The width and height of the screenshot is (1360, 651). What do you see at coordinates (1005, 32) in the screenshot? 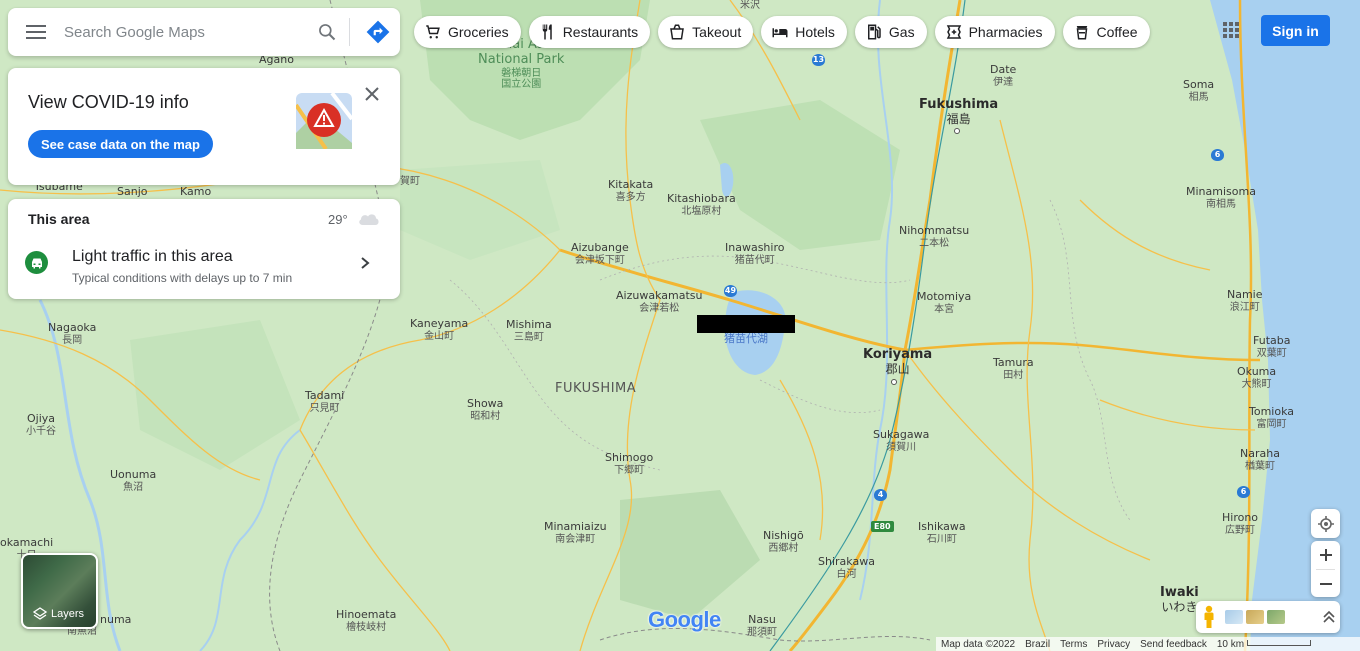
I see `chip-pharmacies-label: Pharmacies` at bounding box center [1005, 32].